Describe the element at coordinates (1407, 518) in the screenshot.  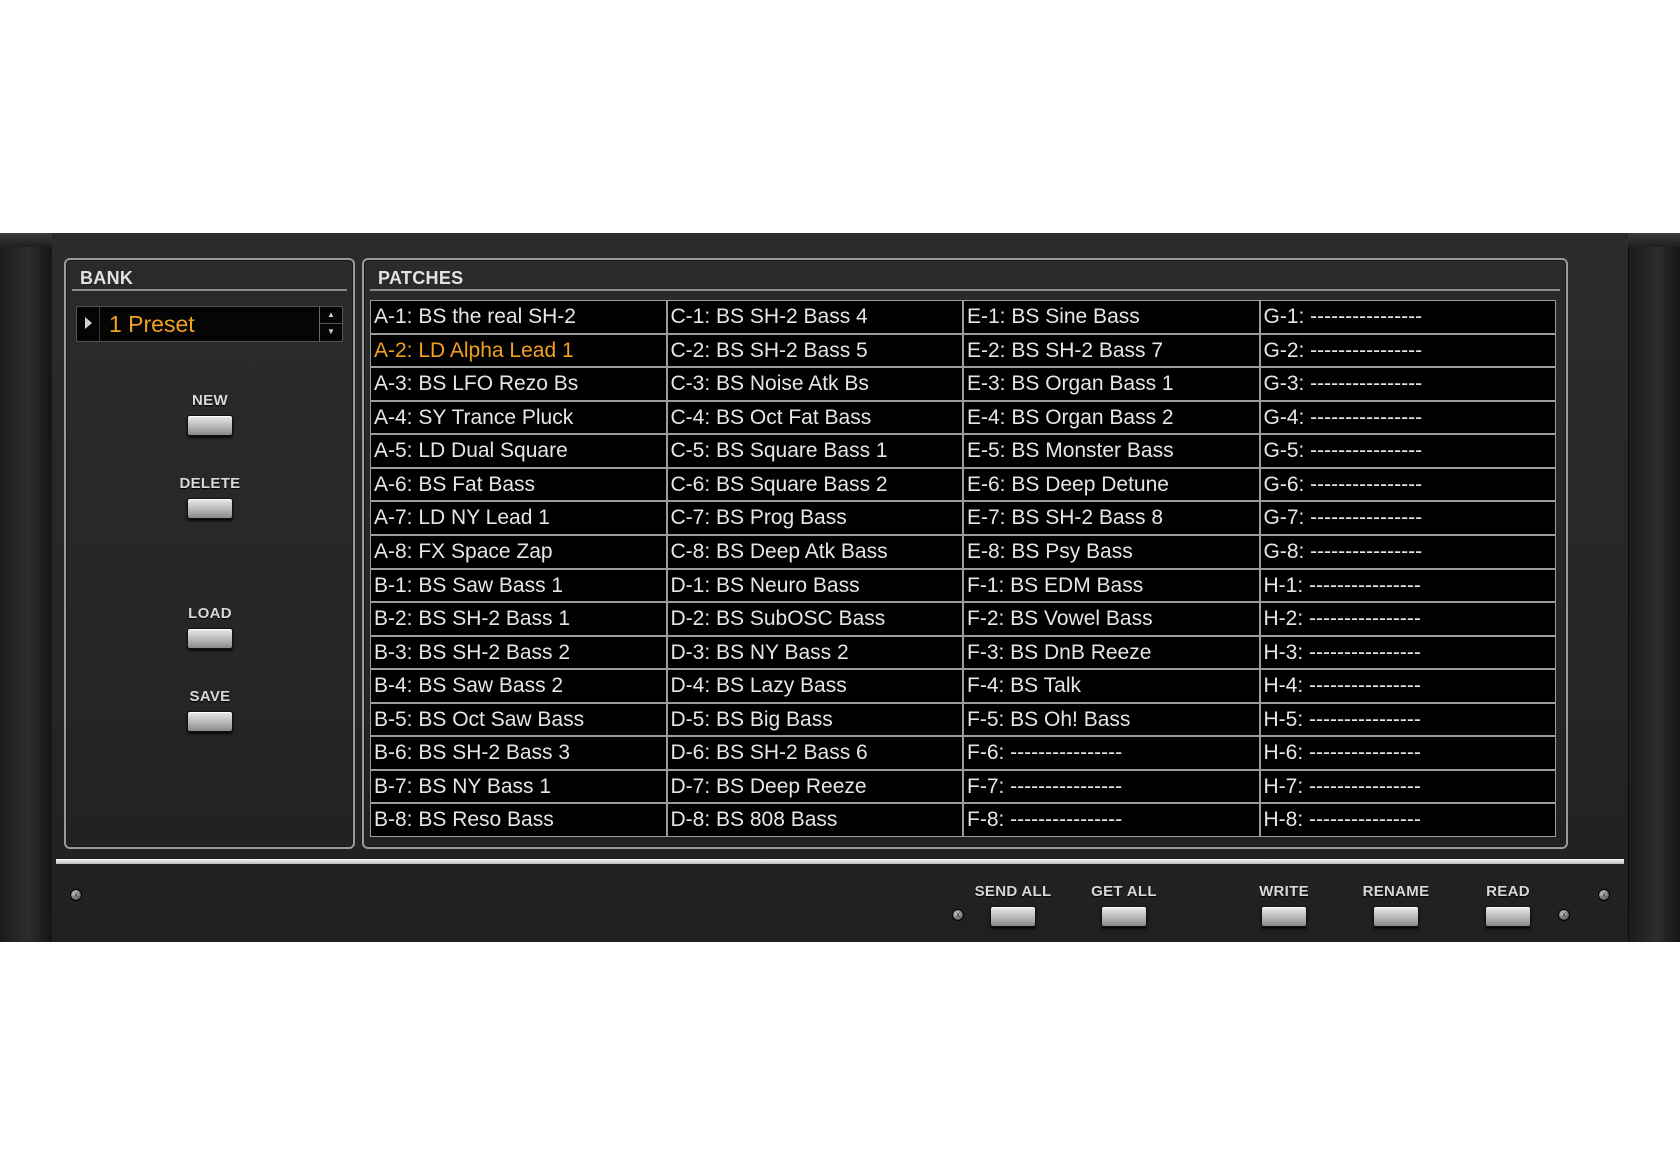
I see `patch-cell: G-7: ----------------` at that location.